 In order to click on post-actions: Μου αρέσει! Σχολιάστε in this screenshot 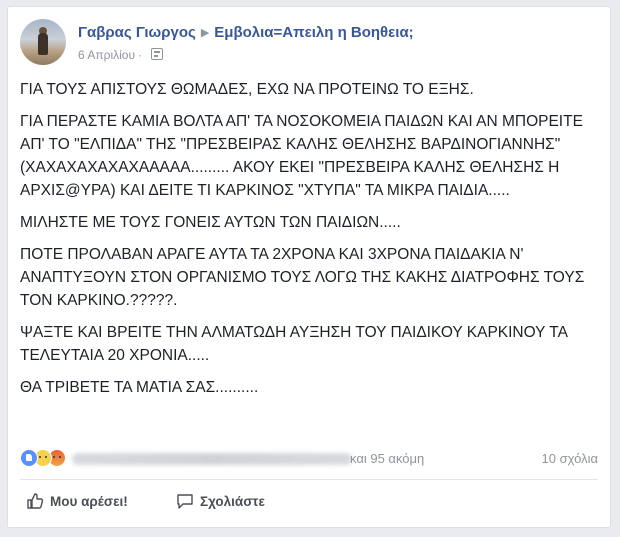, I will do `click(309, 501)`.